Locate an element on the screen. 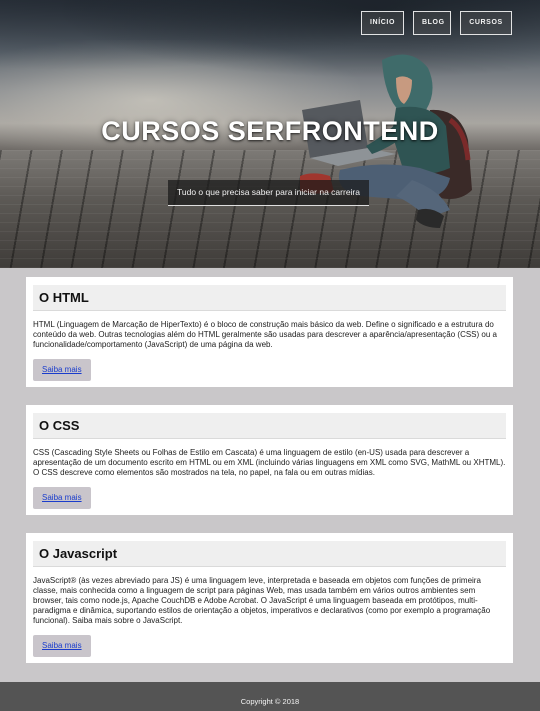 This screenshot has width=540, height=711. card-title: O CSS is located at coordinates (269, 426).